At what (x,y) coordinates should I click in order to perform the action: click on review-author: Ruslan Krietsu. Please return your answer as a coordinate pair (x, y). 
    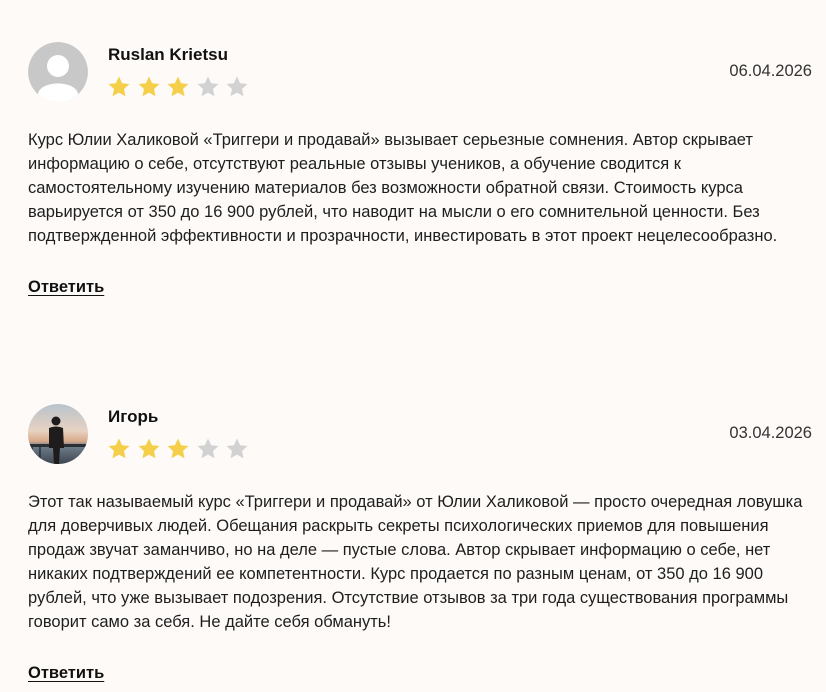
    Looking at the image, I should click on (168, 54).